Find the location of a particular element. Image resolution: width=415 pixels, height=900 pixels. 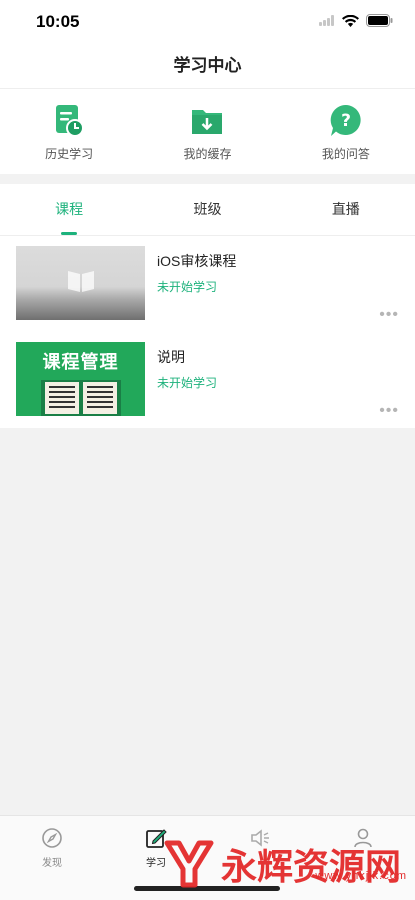

quick-action-qa: ? 我的问答 is located at coordinates (346, 131).